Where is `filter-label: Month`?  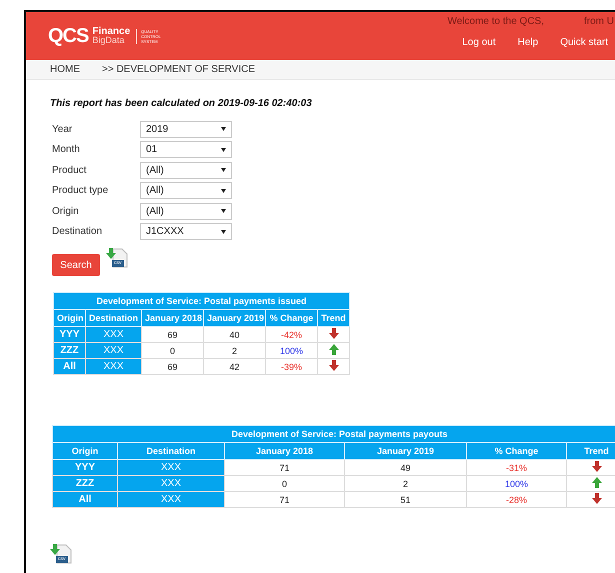
filter-label: Month is located at coordinates (66, 150).